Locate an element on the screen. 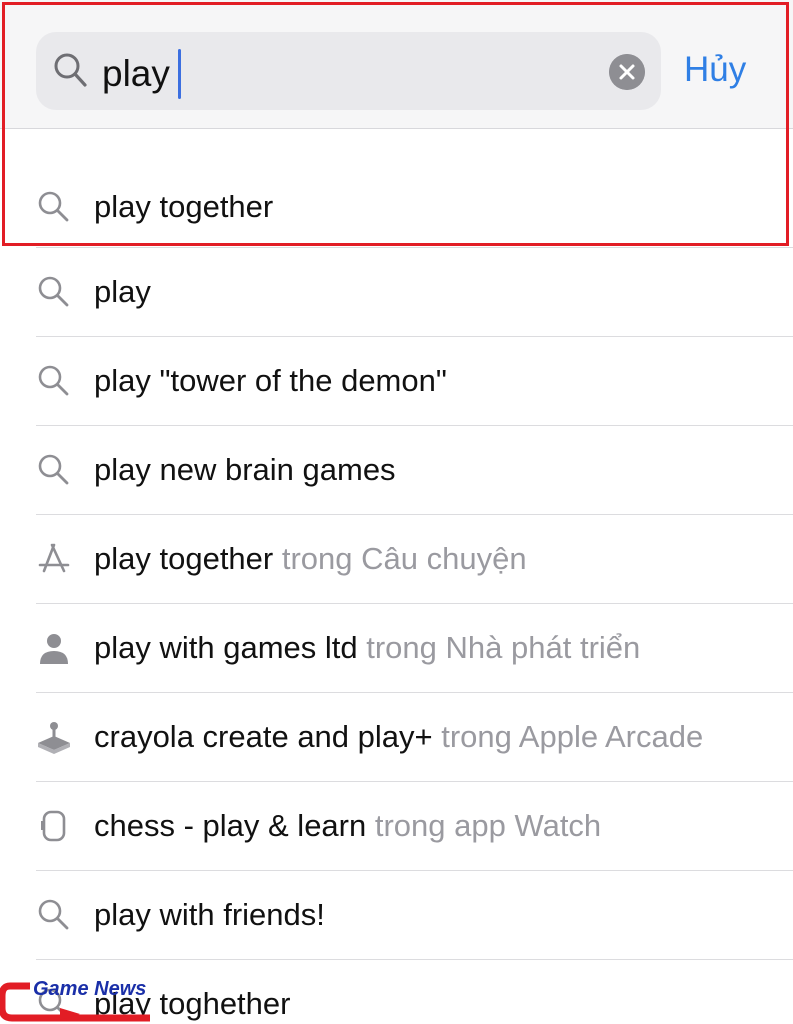  suggestion-label: play is located at coordinates (122, 291).